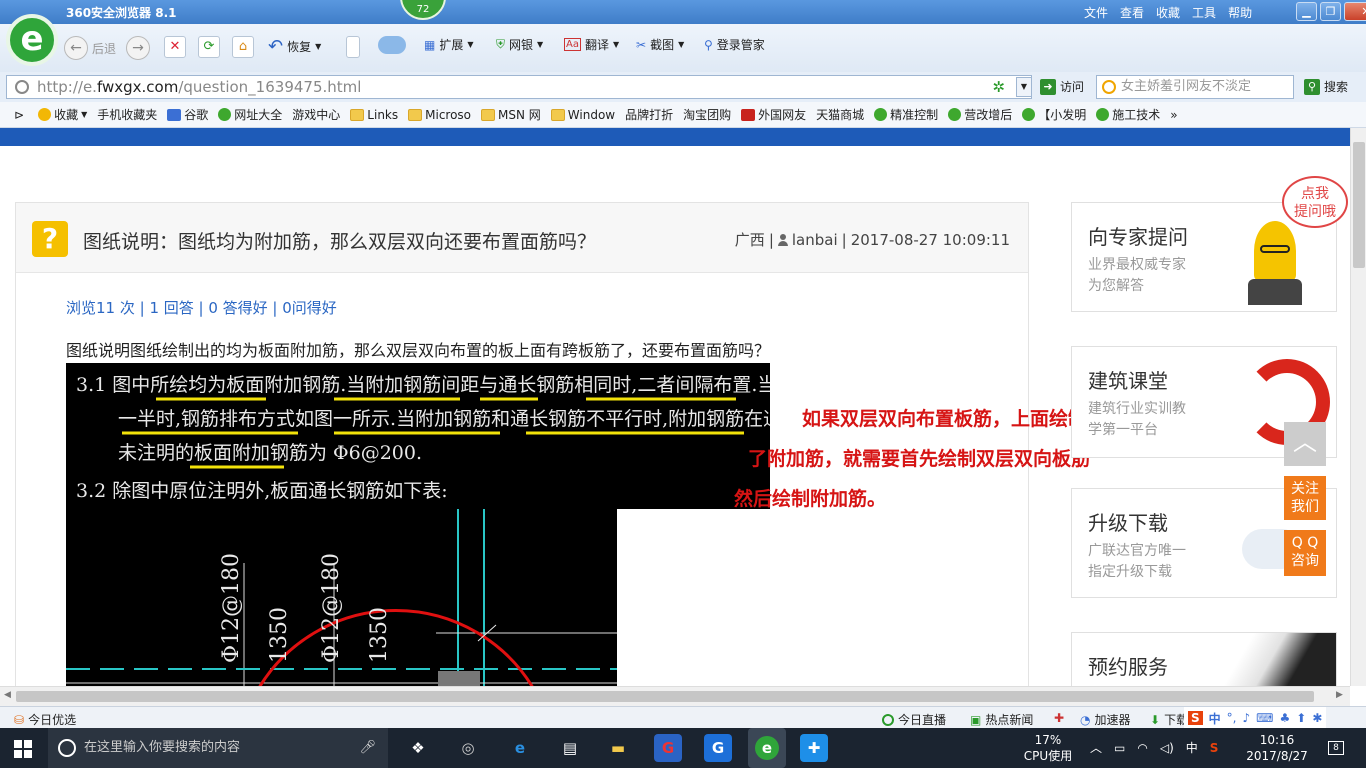 The image size is (1366, 768). Describe the element at coordinates (1001, 719) in the screenshot. I see `hot-news-button: ▣ 热点新闻` at that location.